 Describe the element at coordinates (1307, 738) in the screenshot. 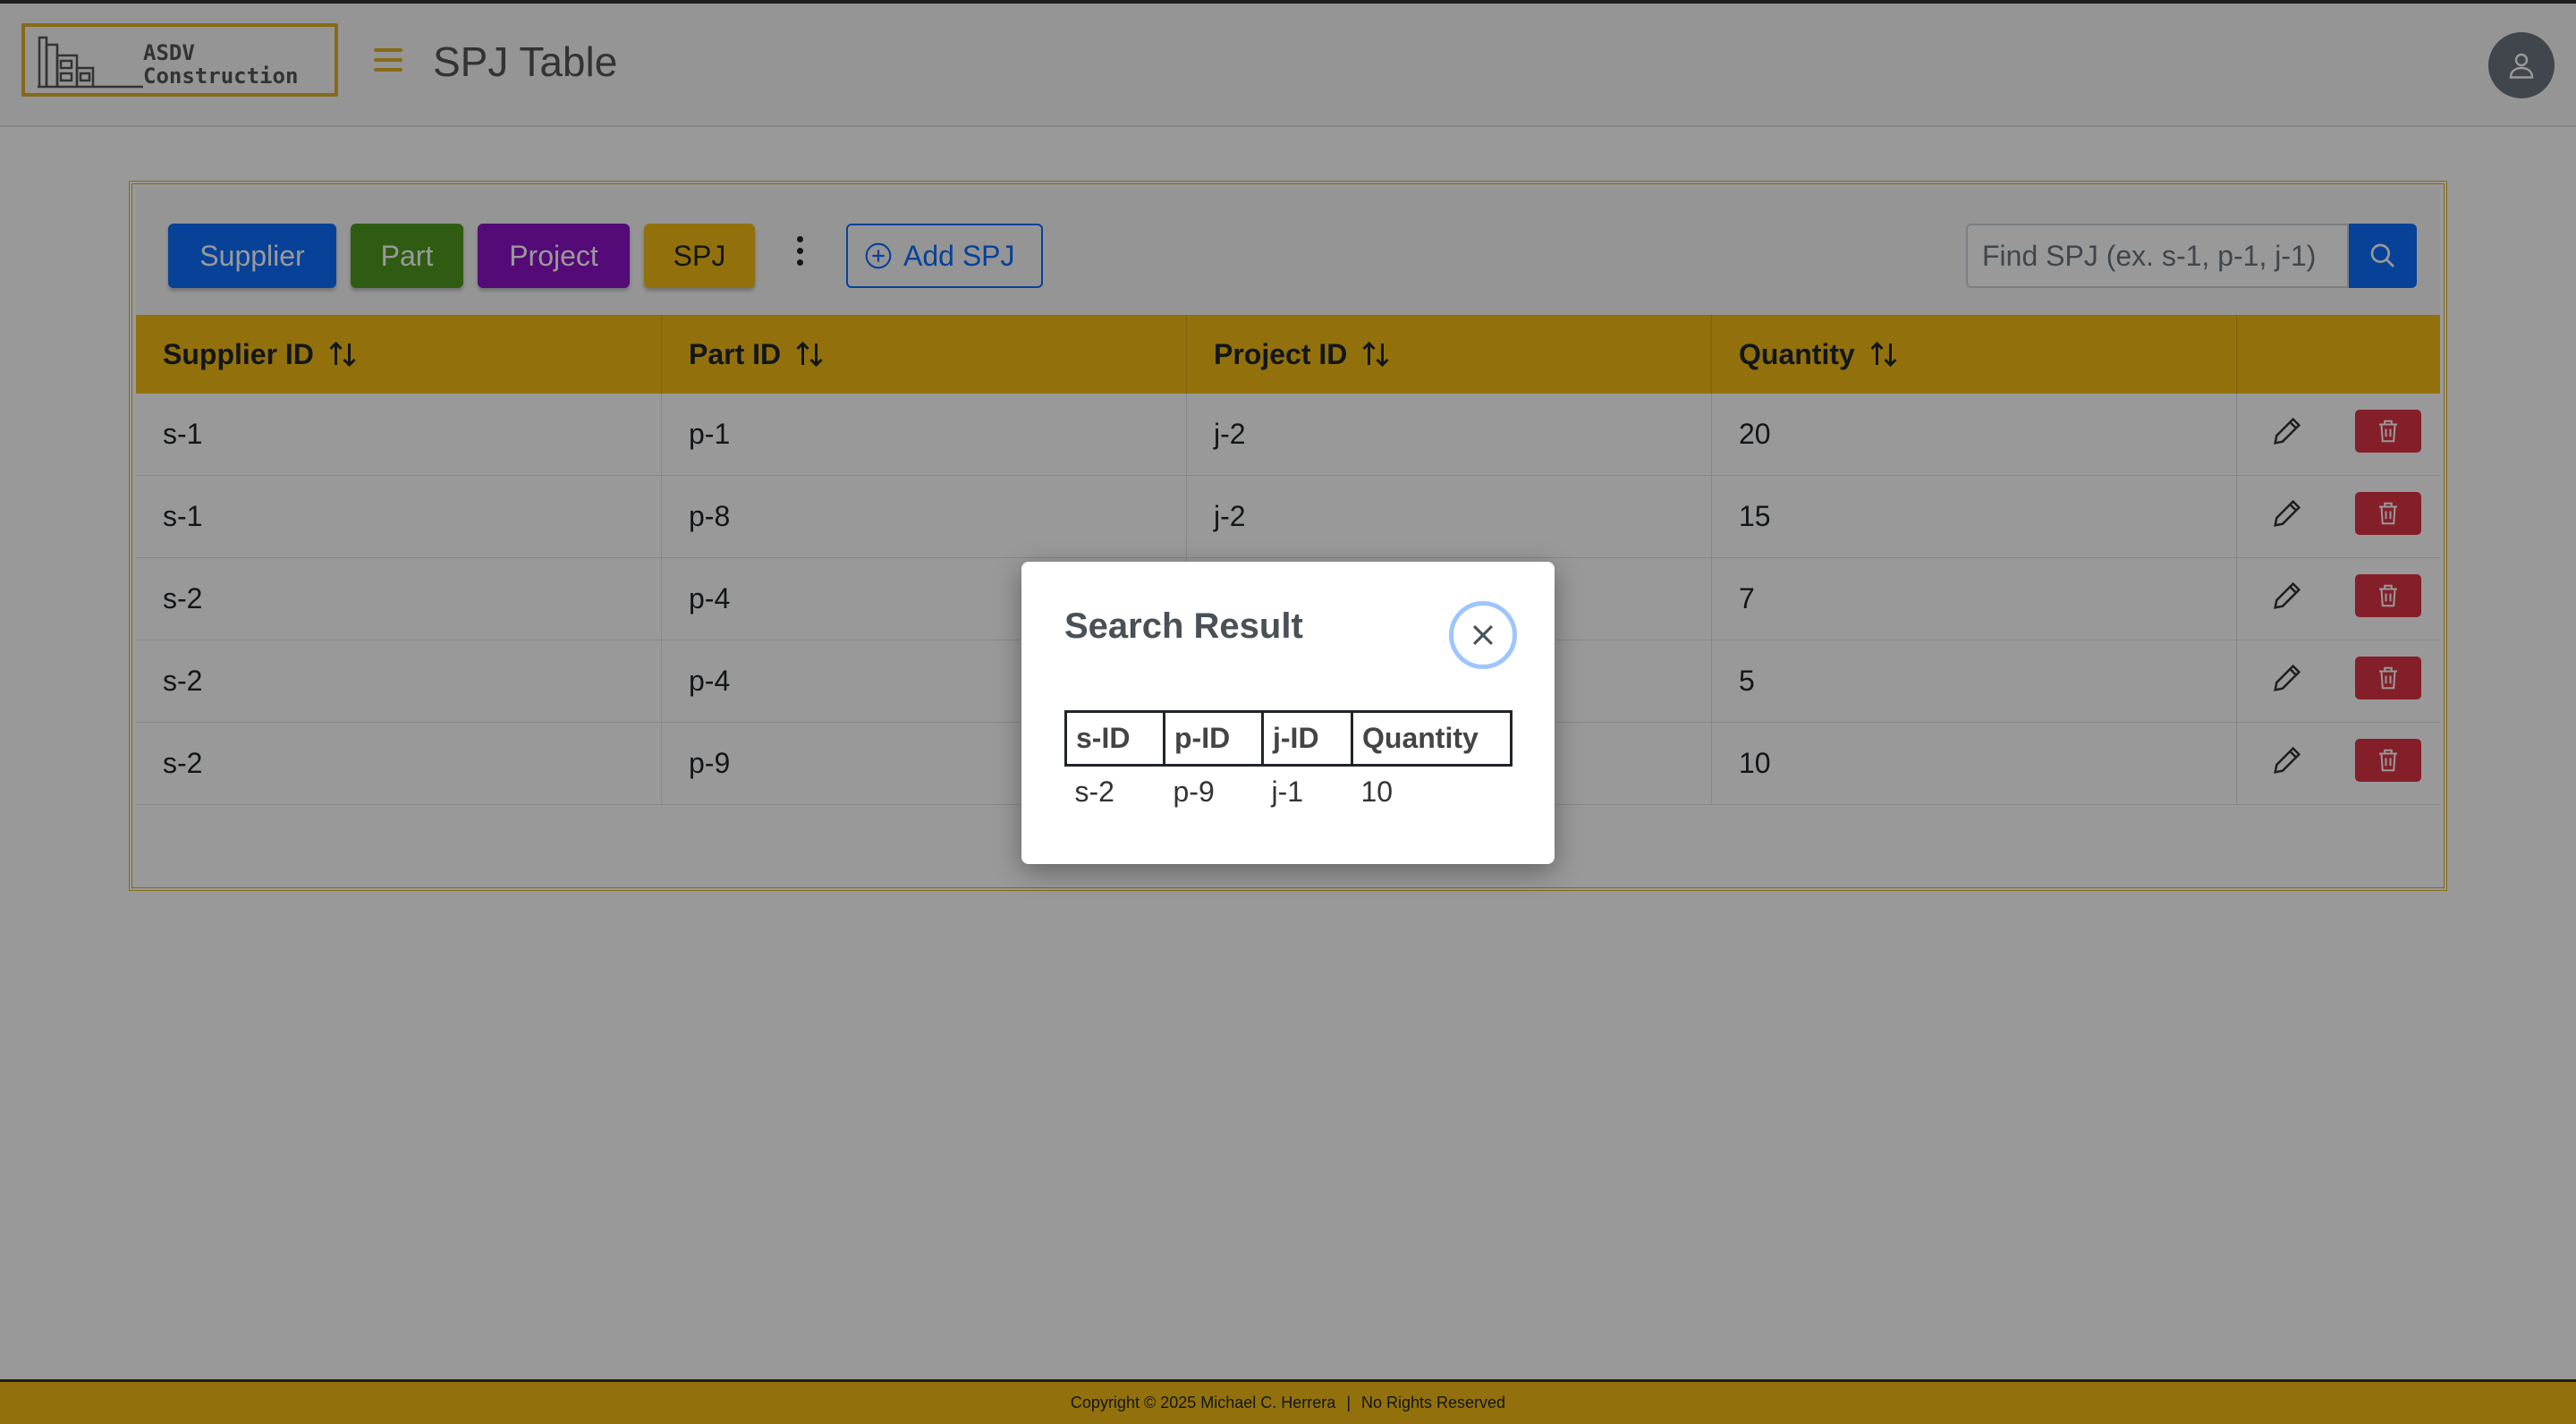

I see `result-column-header: j-ID` at that location.